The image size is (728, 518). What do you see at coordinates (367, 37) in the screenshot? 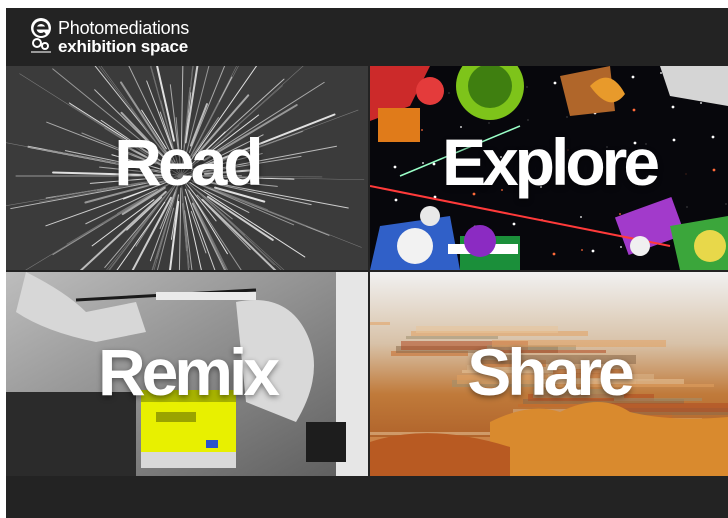
I see `site-header: Photomediations exhibition space` at bounding box center [367, 37].